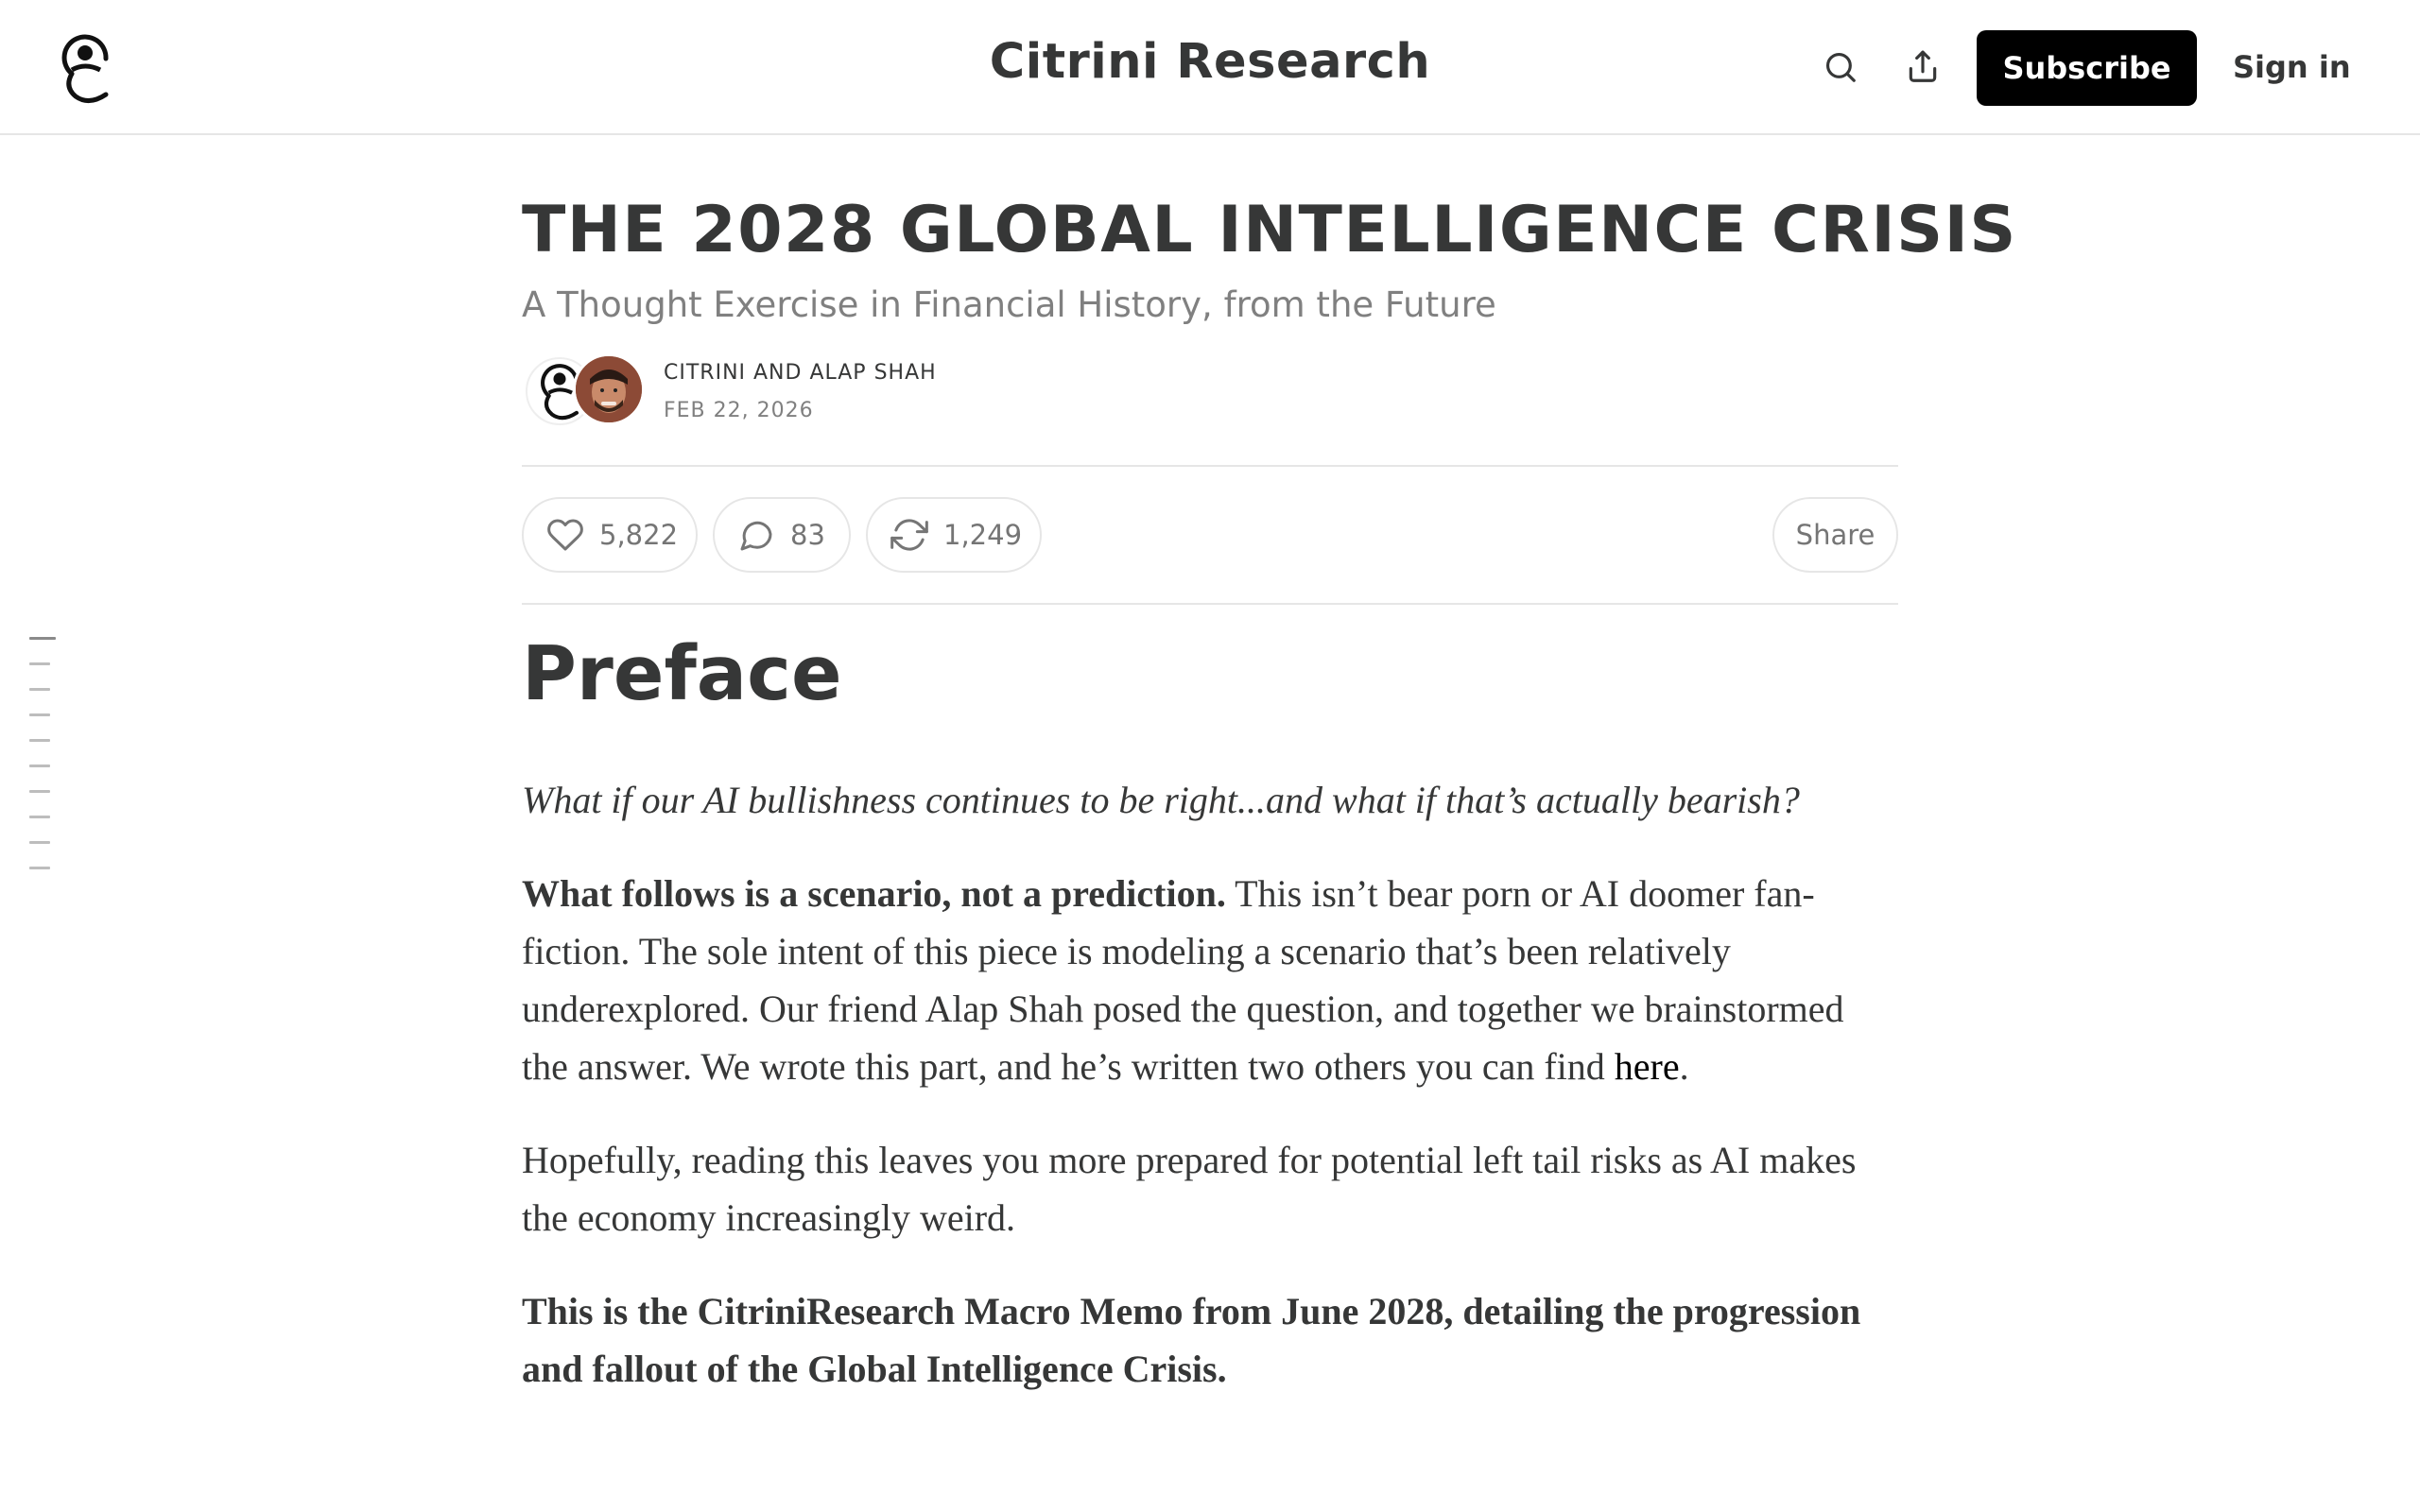 Image resolution: width=2420 pixels, height=1512 pixels. I want to click on share-button: Share, so click(1835, 534).